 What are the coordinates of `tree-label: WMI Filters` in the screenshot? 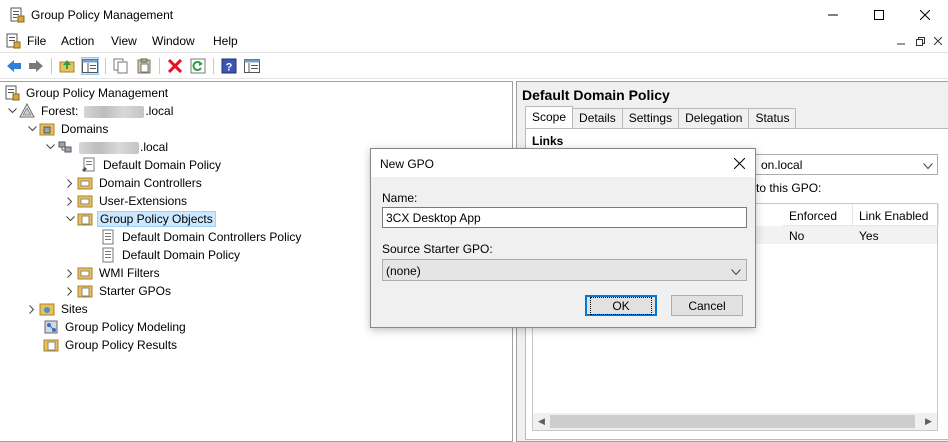 It's located at (129, 273).